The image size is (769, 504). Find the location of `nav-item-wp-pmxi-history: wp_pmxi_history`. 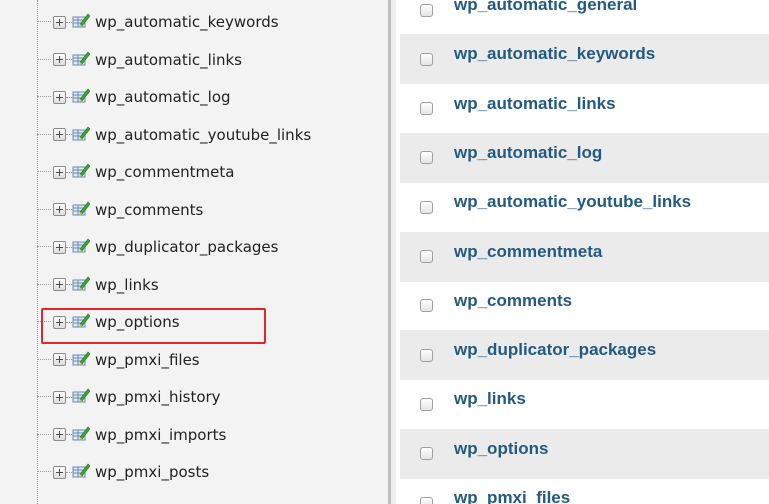

nav-item-wp-pmxi-history: wp_pmxi_history is located at coordinates (129, 397).